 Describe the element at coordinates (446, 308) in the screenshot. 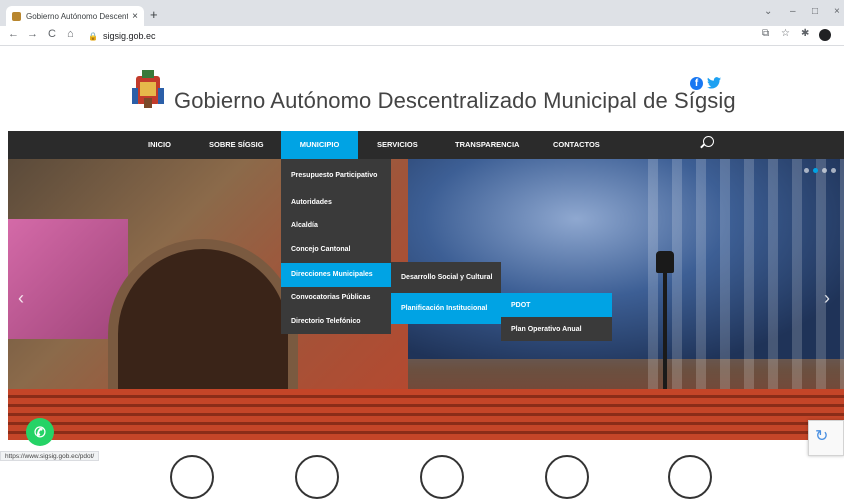

I see `submenu-item-planificacion: Planificación Institucional` at that location.